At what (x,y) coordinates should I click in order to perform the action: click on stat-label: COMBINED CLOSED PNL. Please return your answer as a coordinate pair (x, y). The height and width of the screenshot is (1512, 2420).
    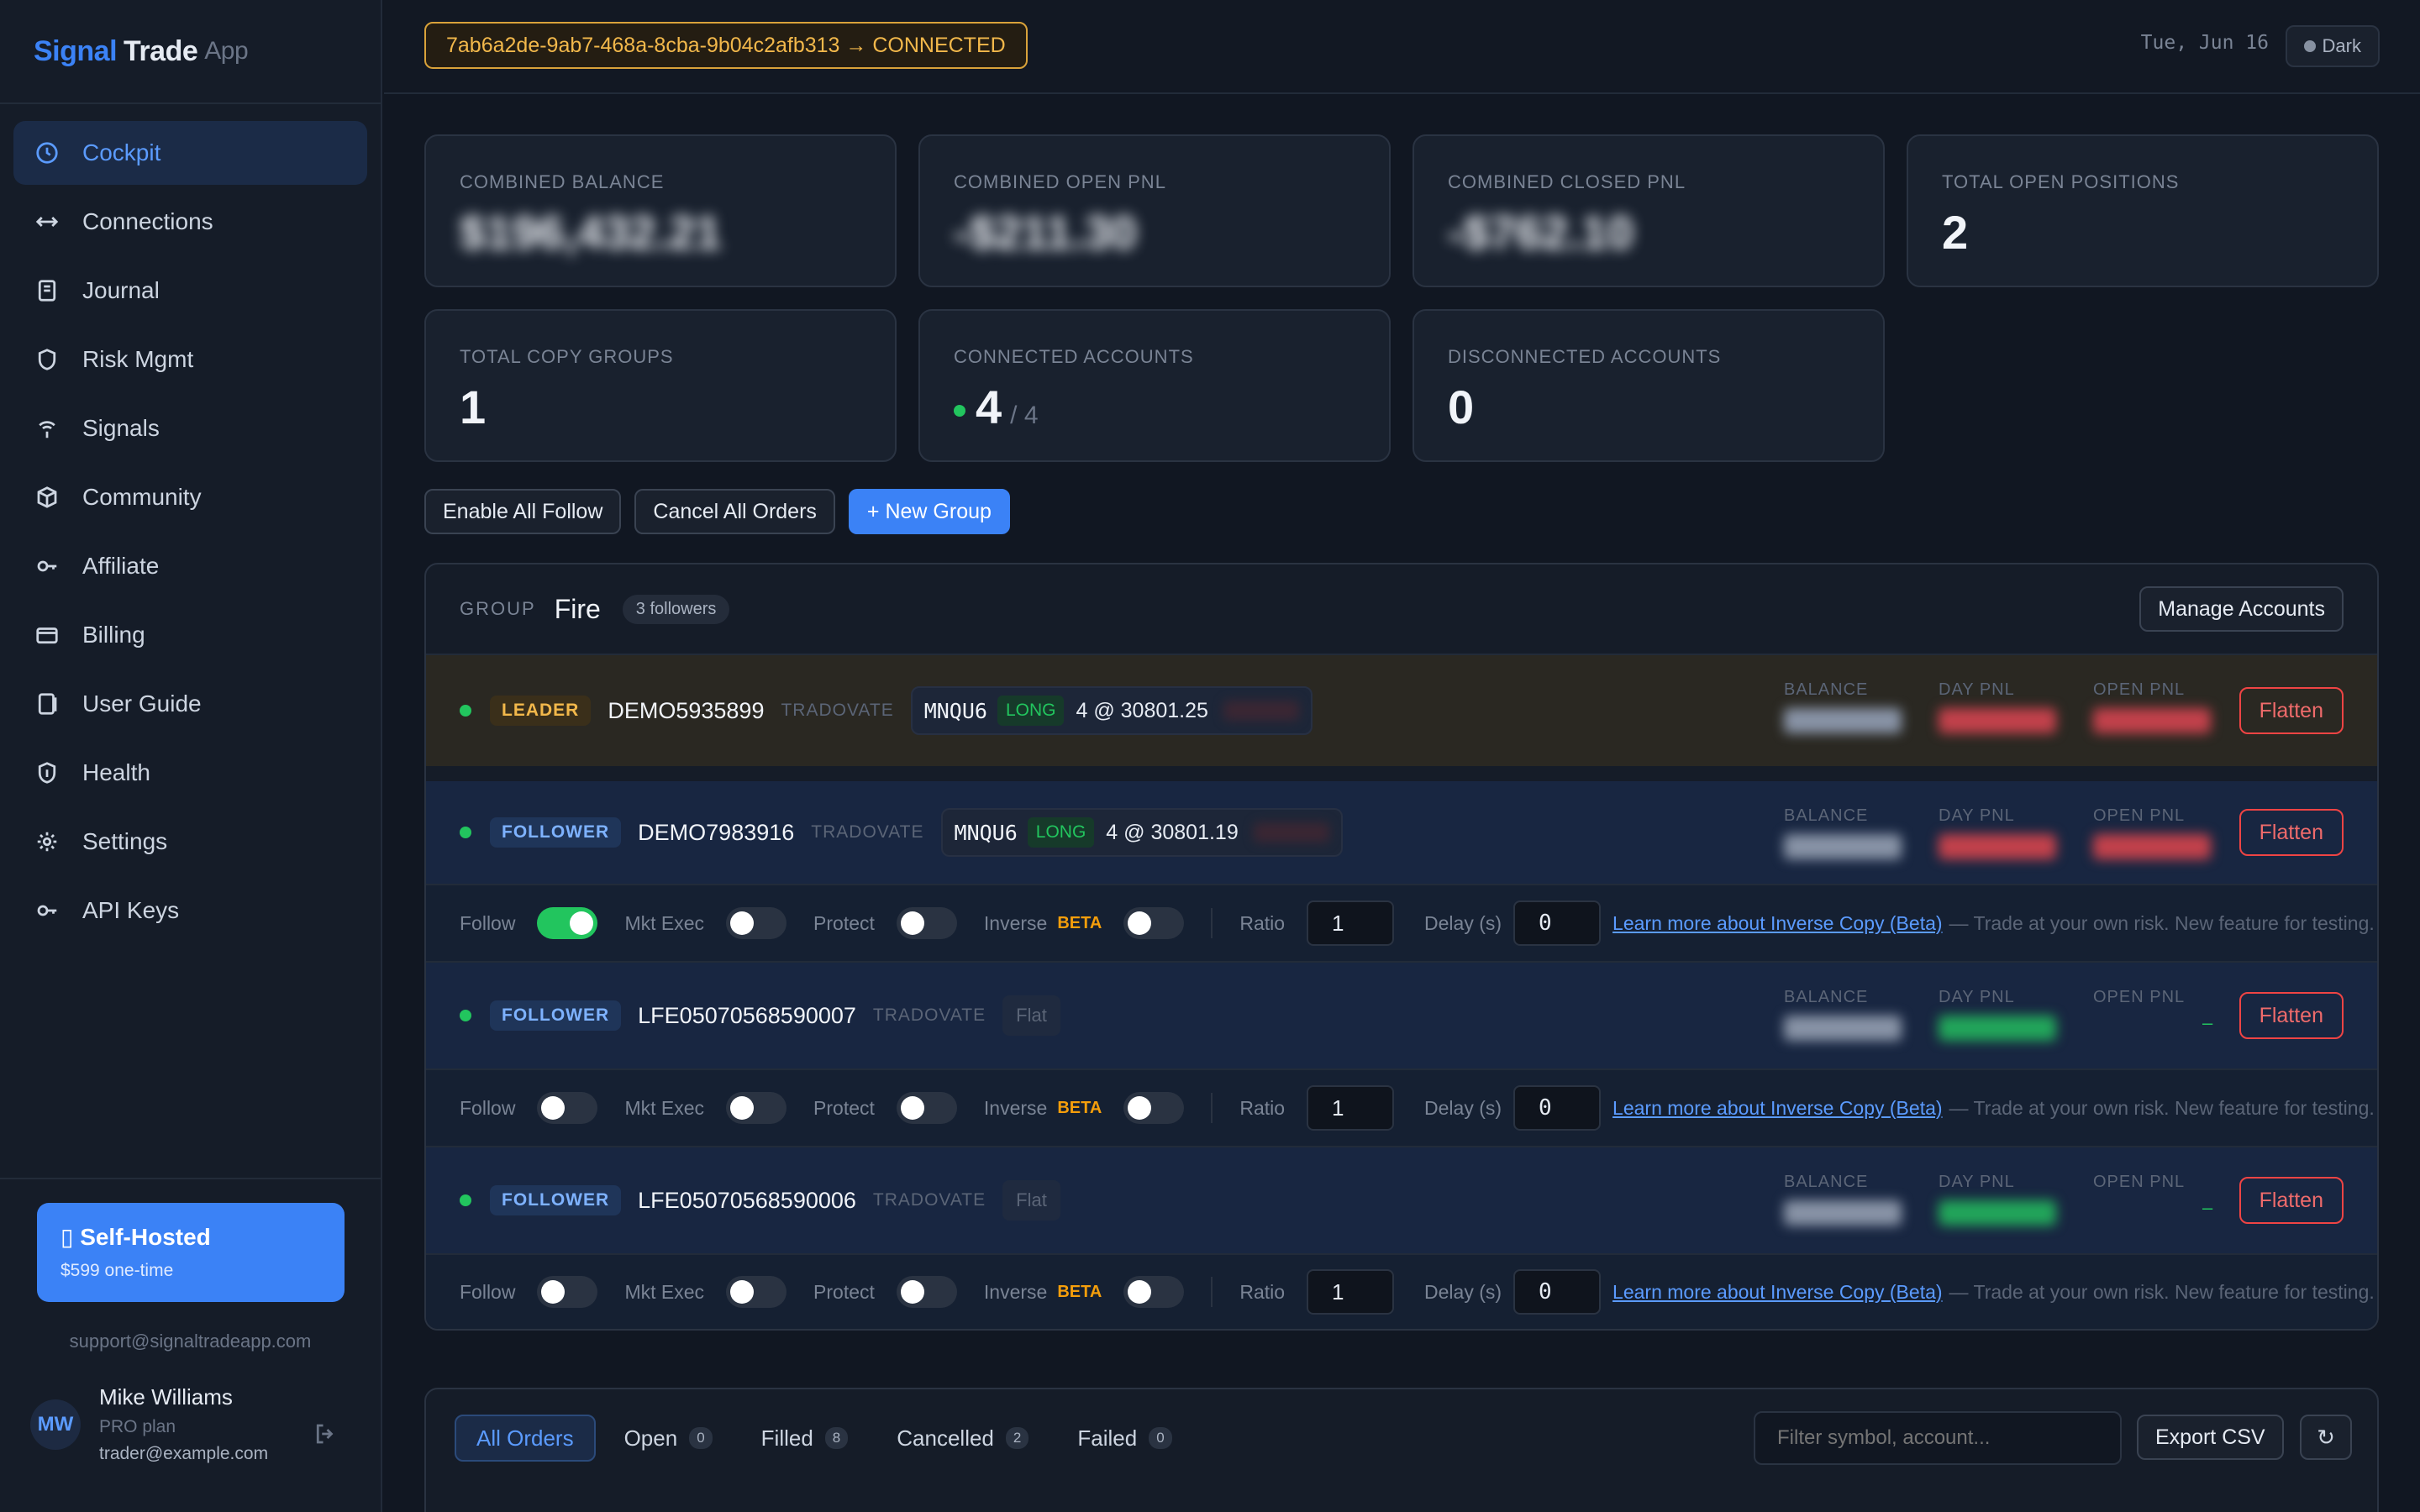
    Looking at the image, I should click on (1567, 181).